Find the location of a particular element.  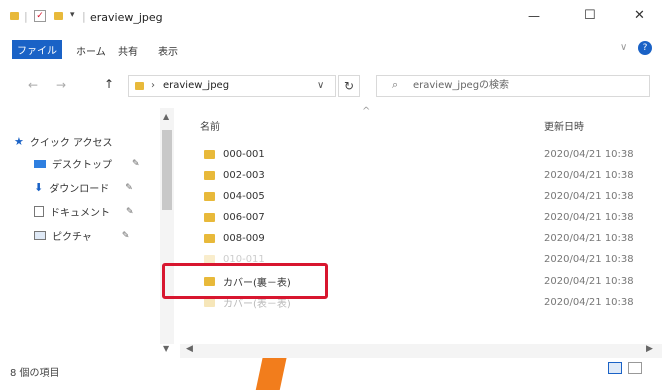

sidebar-item-quick-access: ★ クイック アクセス is located at coordinates (63, 141).